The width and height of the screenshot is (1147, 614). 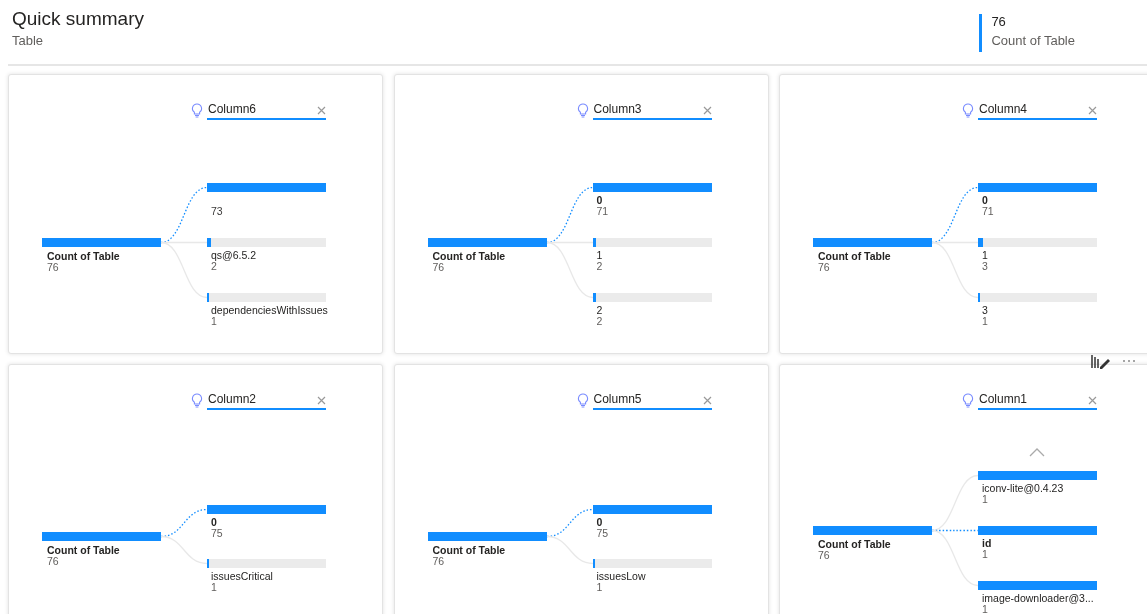 What do you see at coordinates (999, 21) in the screenshot?
I see `kpi-value: 76` at bounding box center [999, 21].